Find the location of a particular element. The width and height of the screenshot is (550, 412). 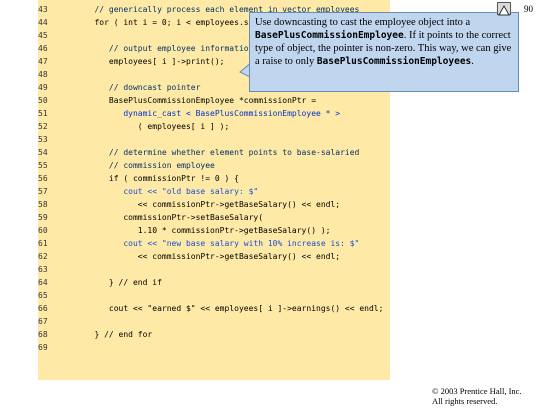

up-arrow-icon is located at coordinates (504, 10).